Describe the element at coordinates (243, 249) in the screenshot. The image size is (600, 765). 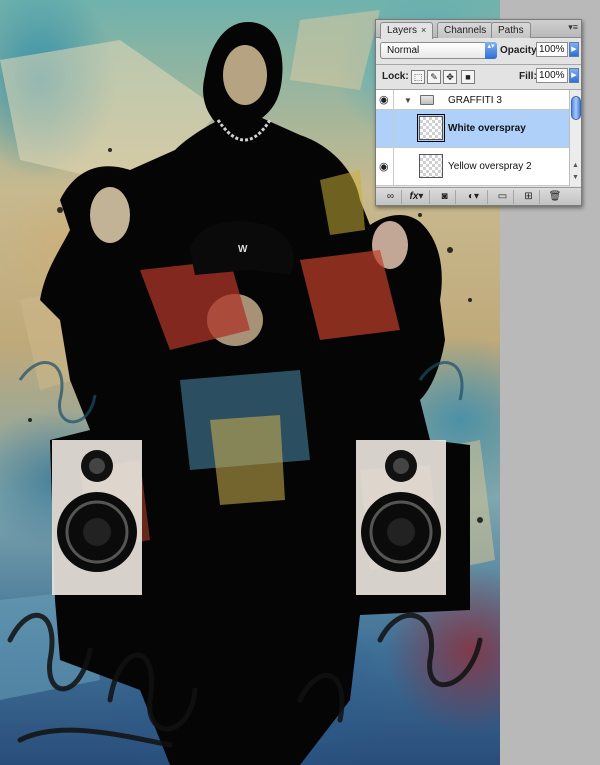
I see `svg-text: W` at that location.